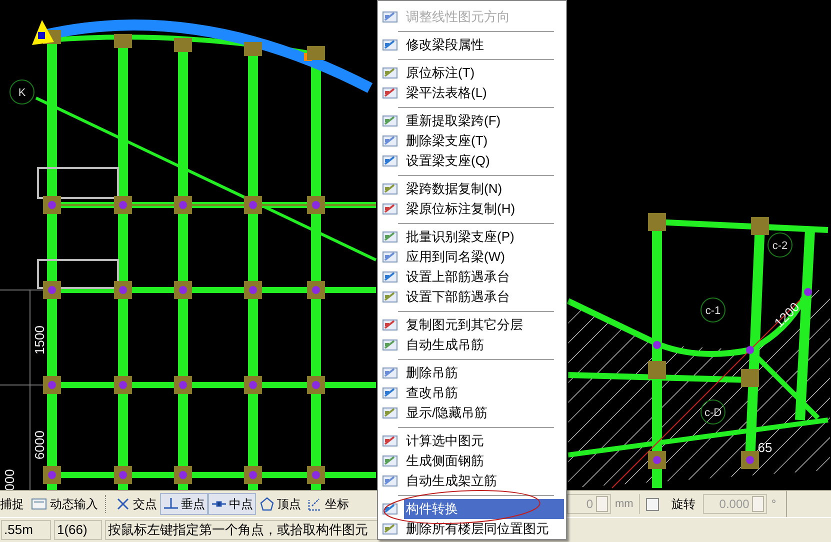 The image size is (831, 542). Describe the element at coordinates (22, 92) in the screenshot. I see `axis-label: K` at that location.